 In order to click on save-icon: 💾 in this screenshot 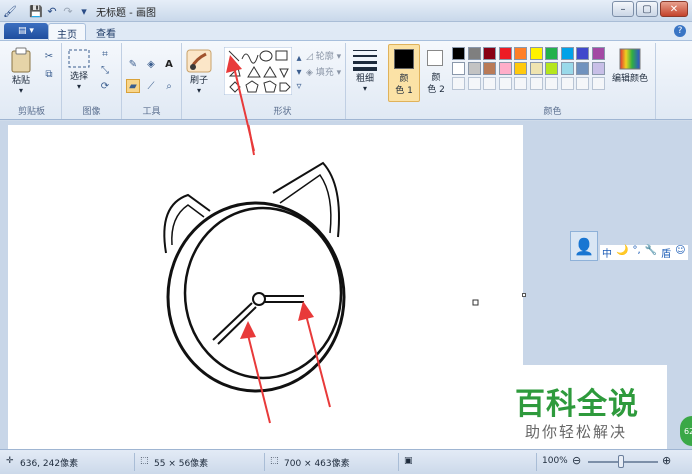, I will do `click(36, 11)`.